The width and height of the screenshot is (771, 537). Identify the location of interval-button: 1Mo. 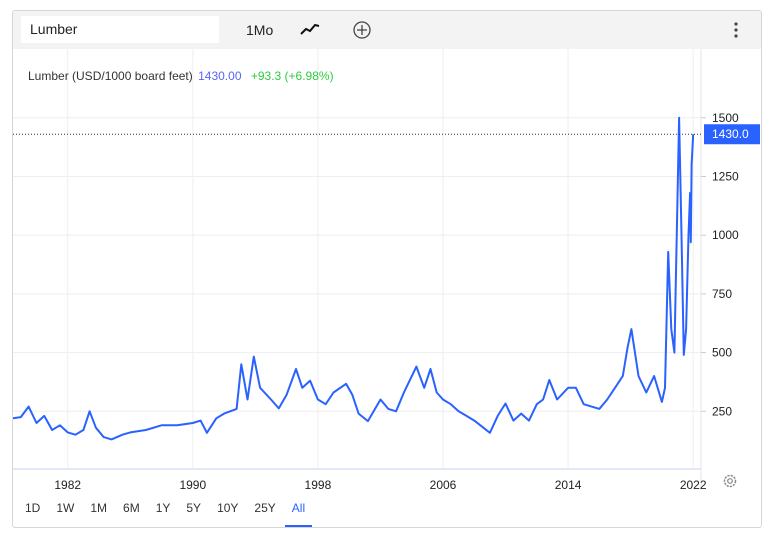
(259, 30).